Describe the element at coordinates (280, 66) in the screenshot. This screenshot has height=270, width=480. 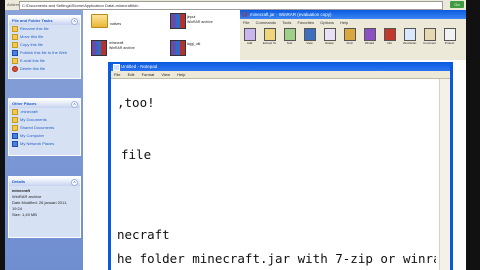
I see `notepad-title-bar: Untitled - Notepad` at that location.